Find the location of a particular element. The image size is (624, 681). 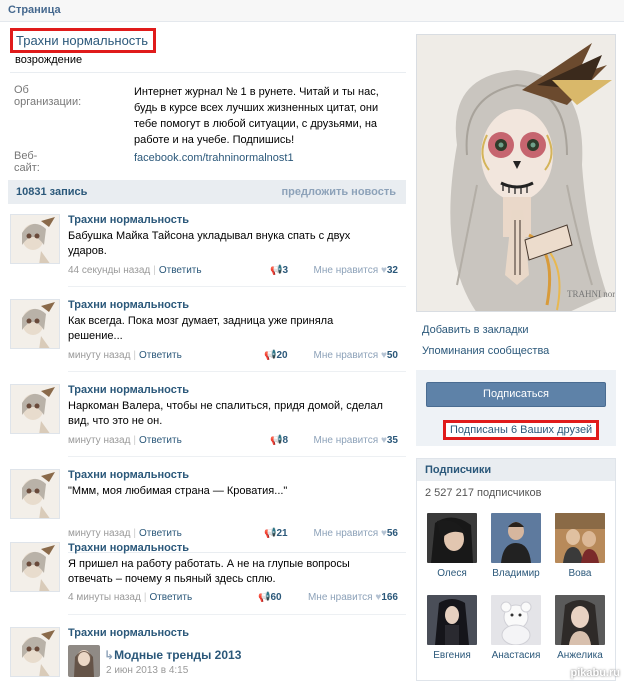

member-item: Вова is located at coordinates (580, 546).